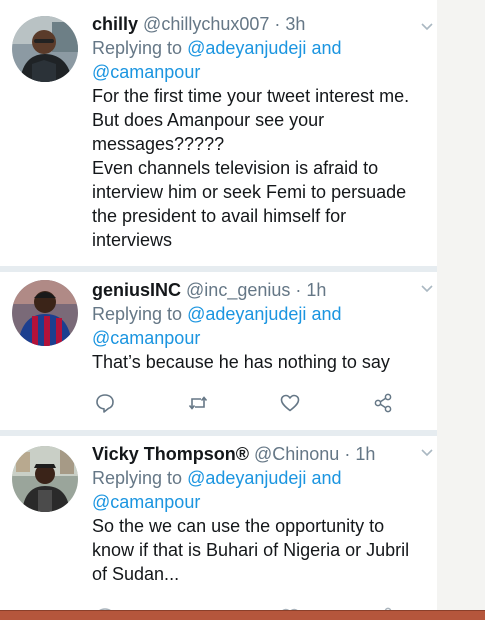 Image resolution: width=485 pixels, height=620 pixels. What do you see at coordinates (290, 403) in the screenshot?
I see `heart-icon` at bounding box center [290, 403].